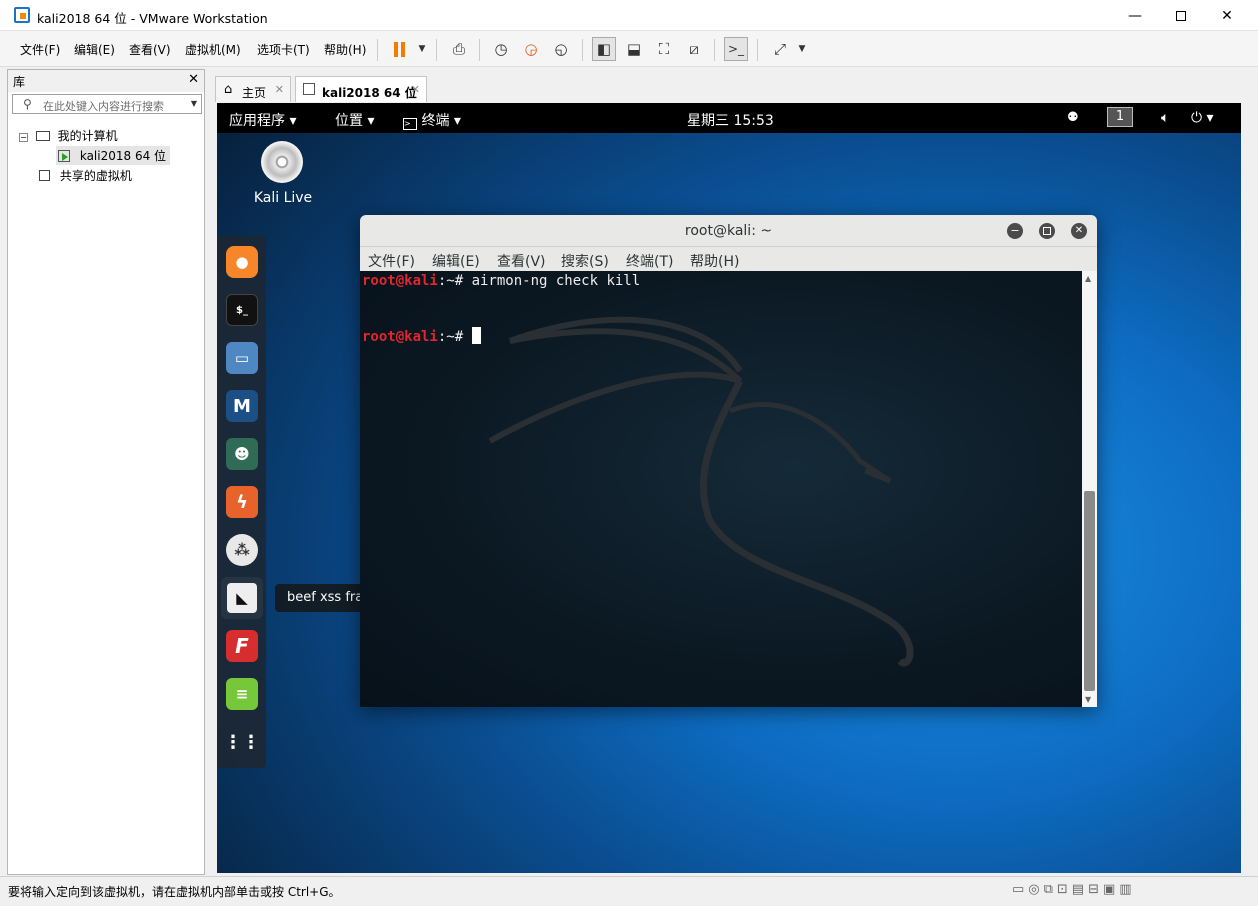 The height and width of the screenshot is (906, 1258). I want to click on snapshot-icon: ◷, so click(501, 49).